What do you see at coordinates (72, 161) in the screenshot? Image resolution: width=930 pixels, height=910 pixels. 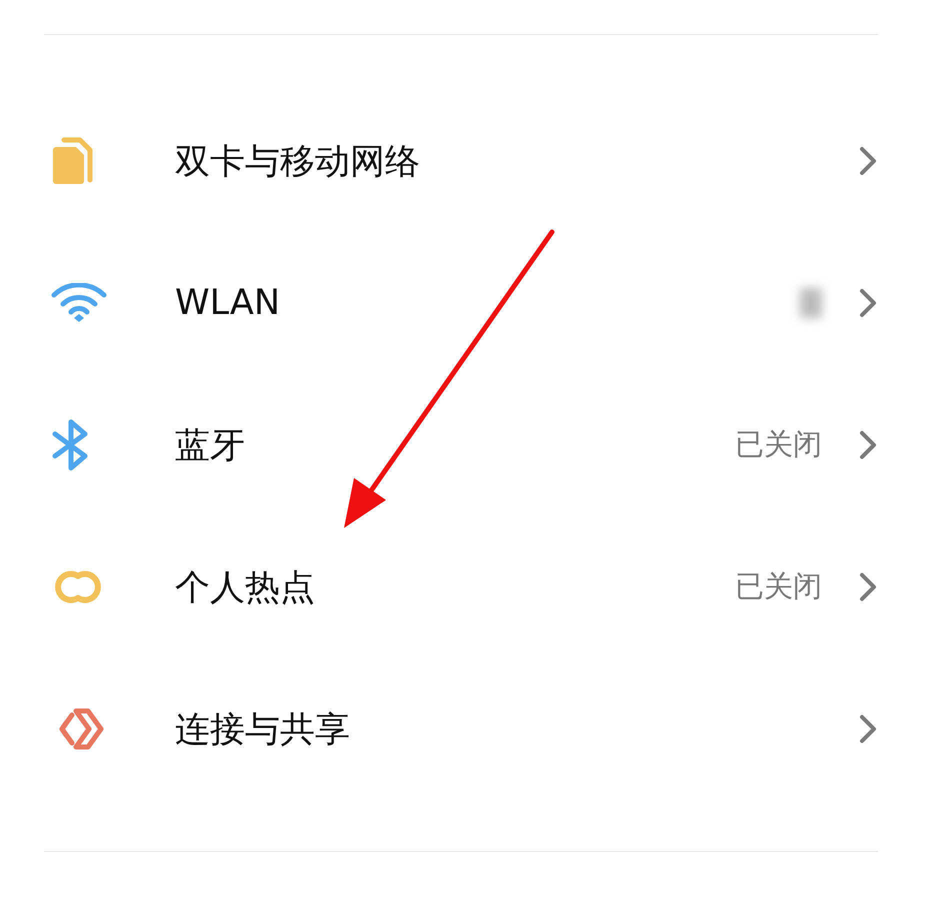 I see `sim-card-icon` at bounding box center [72, 161].